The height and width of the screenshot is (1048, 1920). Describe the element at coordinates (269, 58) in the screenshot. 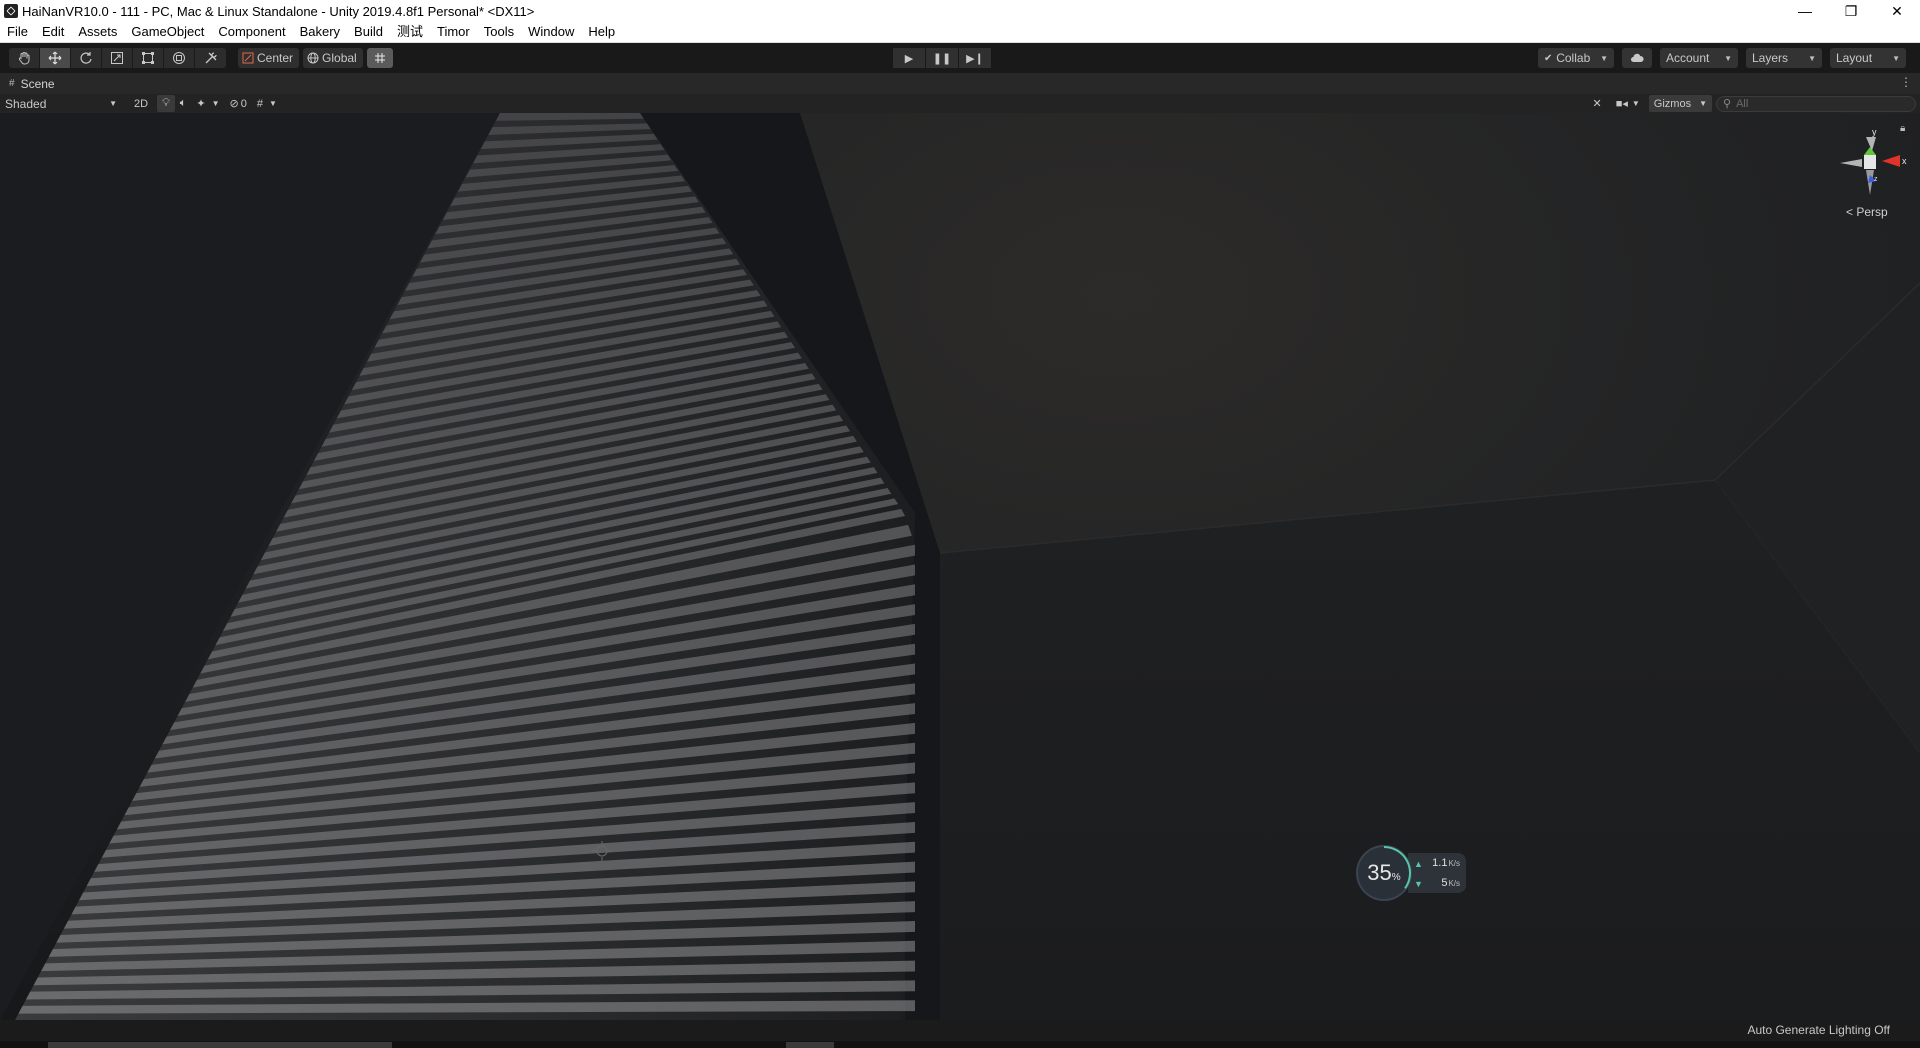

I see `pivot-center-button: Center` at that location.